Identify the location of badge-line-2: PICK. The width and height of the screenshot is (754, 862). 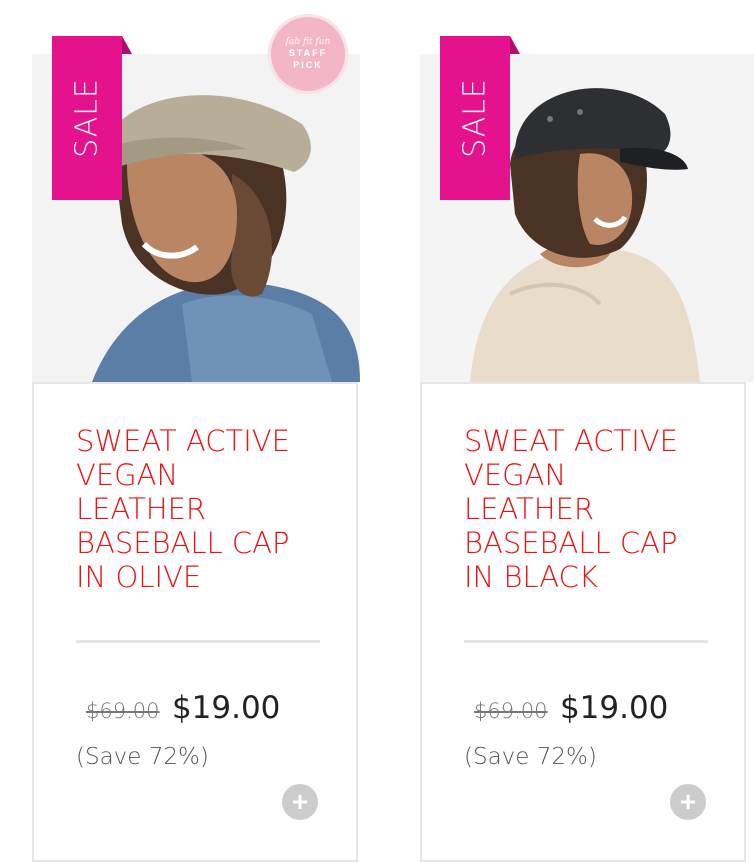
(308, 65).